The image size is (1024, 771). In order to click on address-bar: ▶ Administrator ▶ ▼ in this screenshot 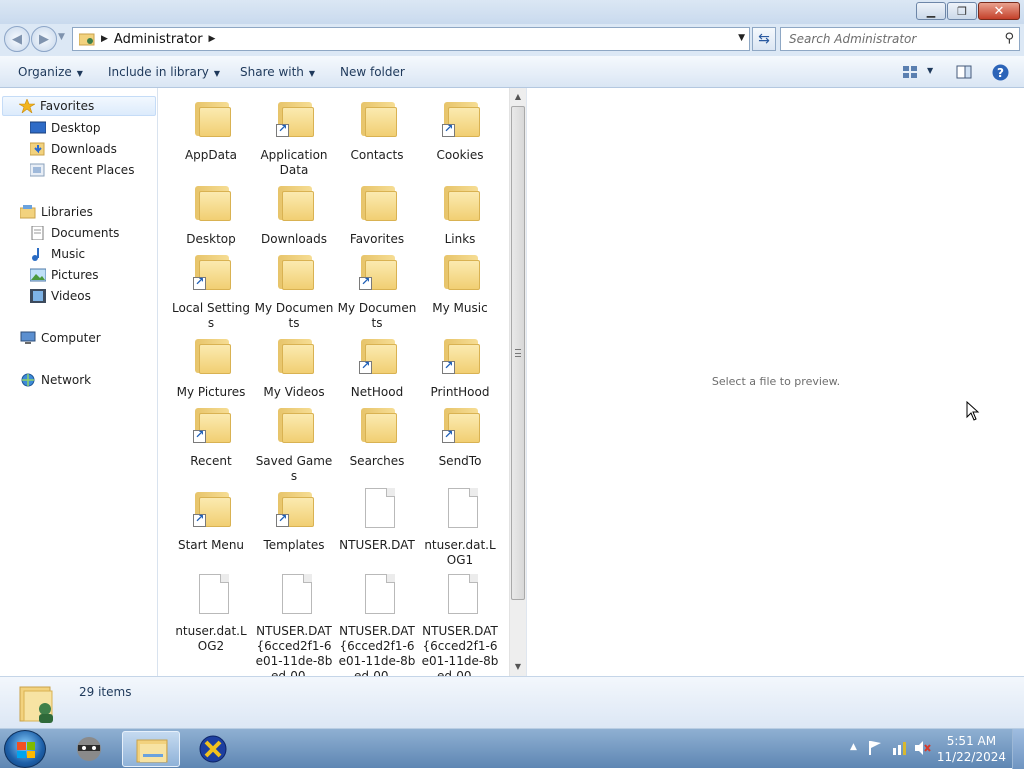, I will do `click(411, 39)`.